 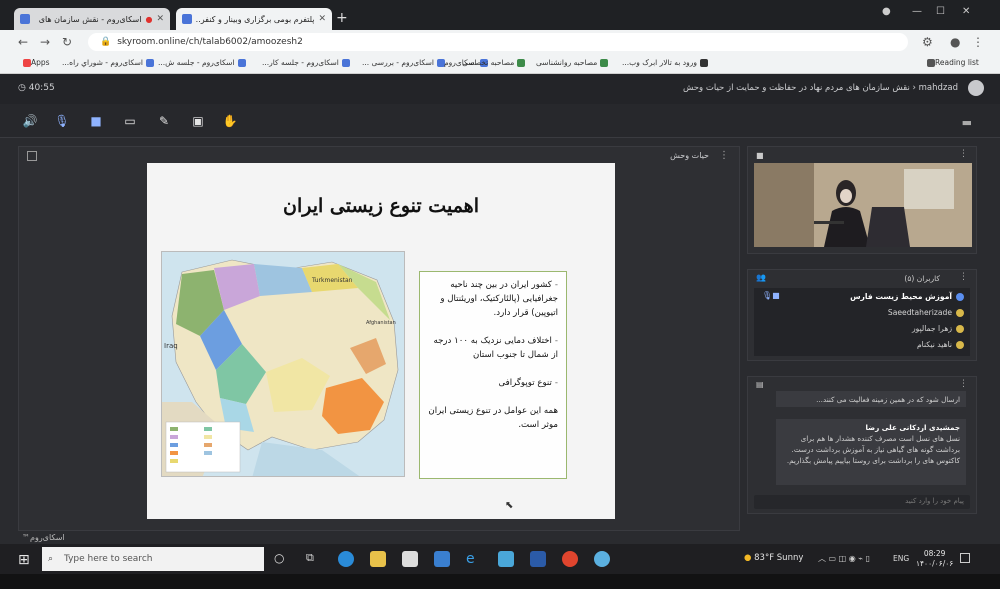 What do you see at coordinates (153, 559) in the screenshot?
I see `taskbar-search-input: ⌕ Type here to search` at bounding box center [153, 559].